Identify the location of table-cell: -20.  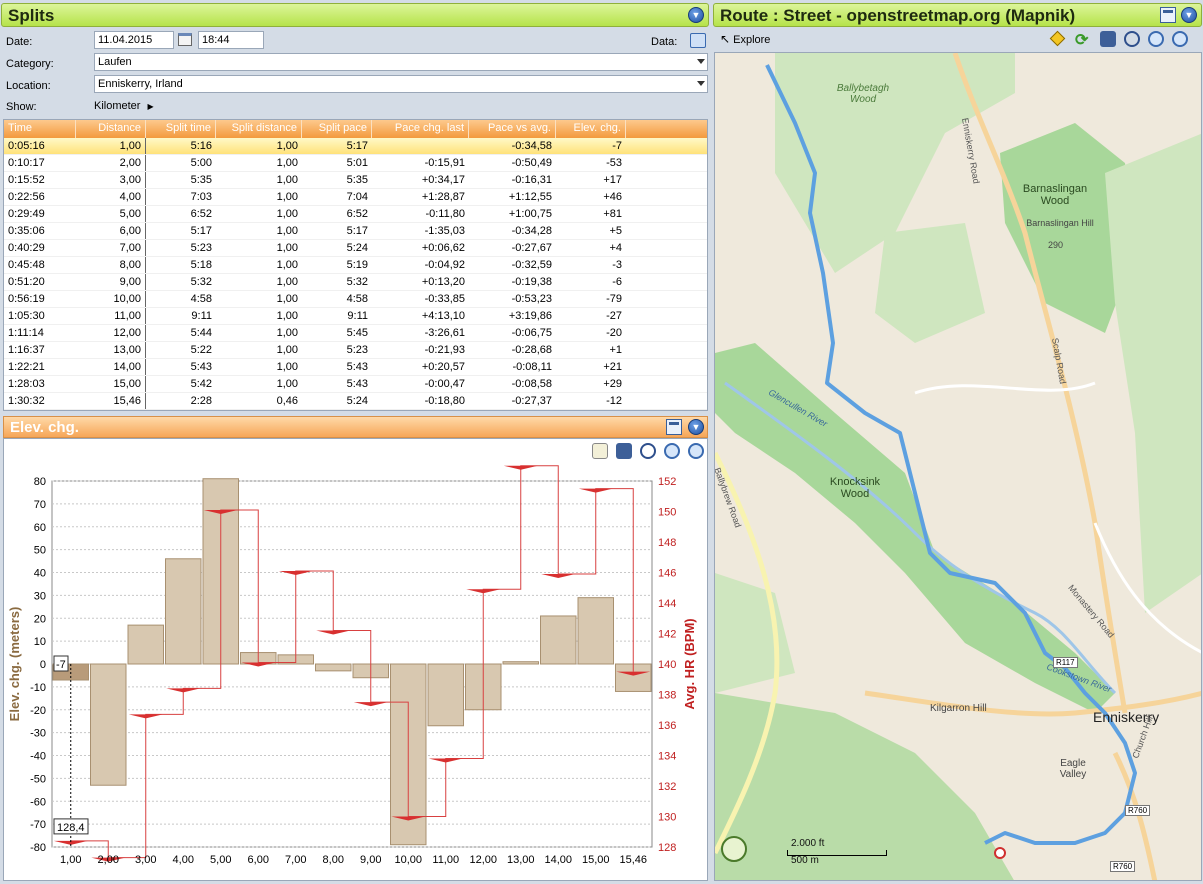
(614, 333).